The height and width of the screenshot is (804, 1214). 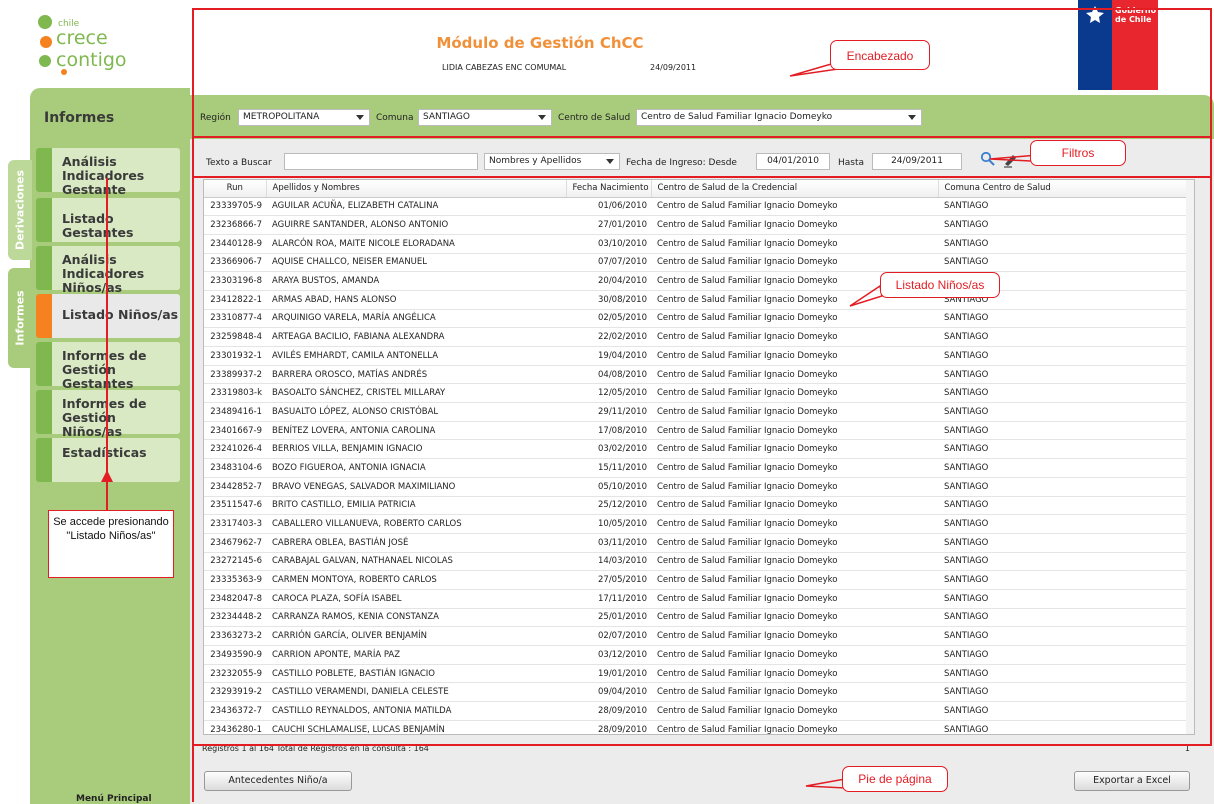 I want to click on note-se-accede: Se accede presionando "Listado Niños/as", so click(x=111, y=544).